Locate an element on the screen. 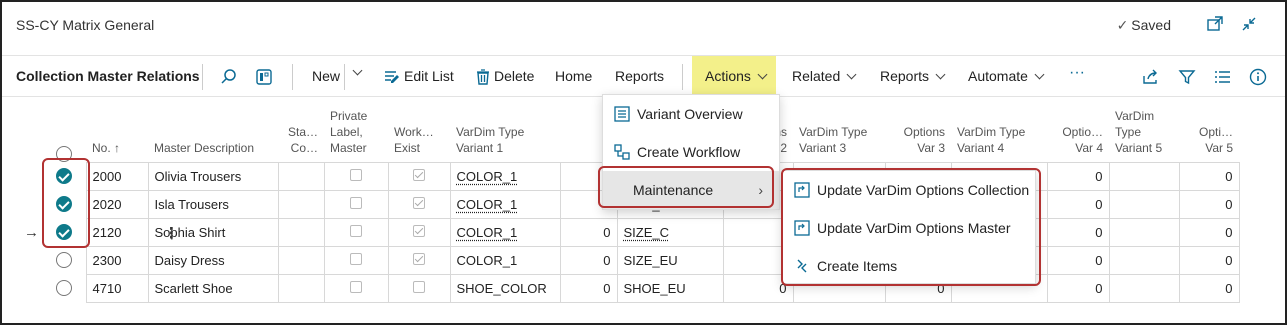 The image size is (1287, 325). menu-item-update-vardim-options-master: Update VarDim Options Master is located at coordinates (909, 228).